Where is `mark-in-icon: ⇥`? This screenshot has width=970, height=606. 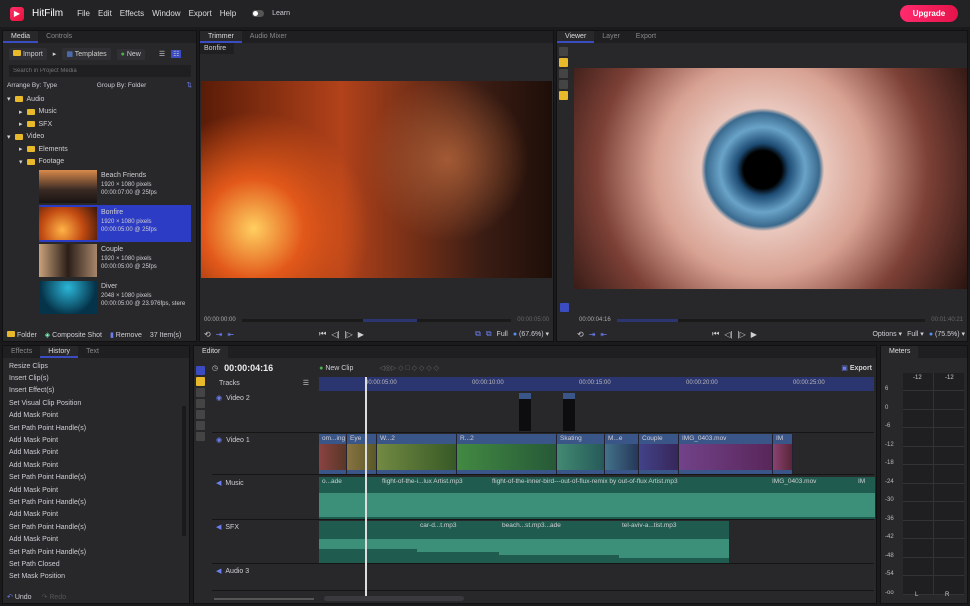
mark-in-icon: ⇥ is located at coordinates (219, 334).